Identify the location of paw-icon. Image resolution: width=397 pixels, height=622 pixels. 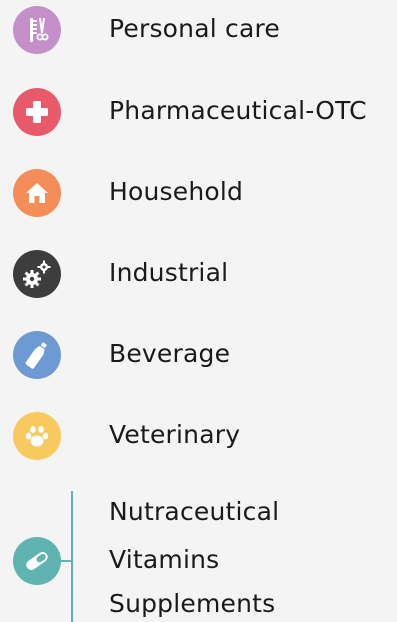
(37, 436).